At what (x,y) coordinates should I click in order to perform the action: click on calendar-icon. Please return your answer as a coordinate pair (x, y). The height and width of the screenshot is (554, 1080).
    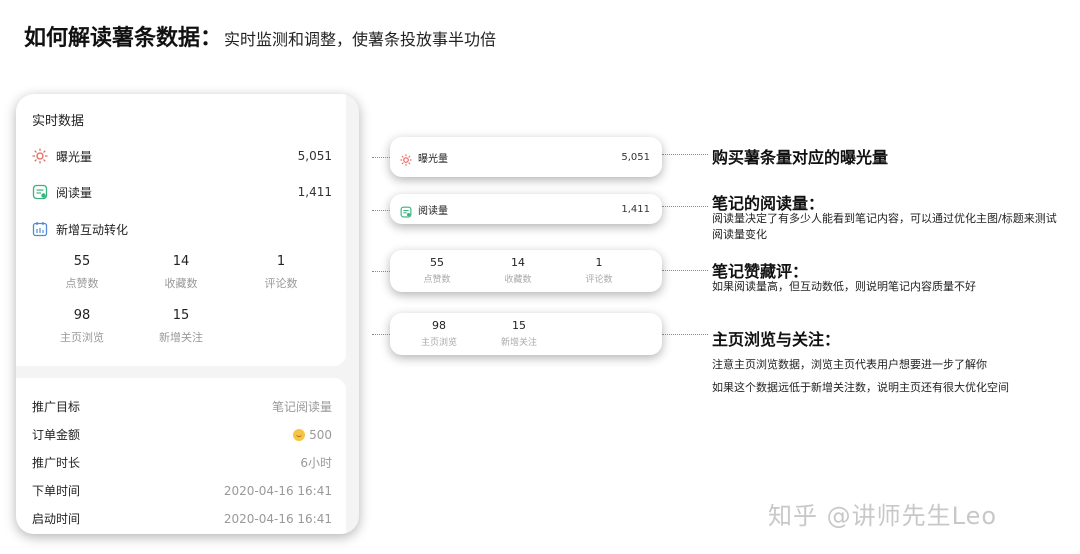
    Looking at the image, I should click on (40, 229).